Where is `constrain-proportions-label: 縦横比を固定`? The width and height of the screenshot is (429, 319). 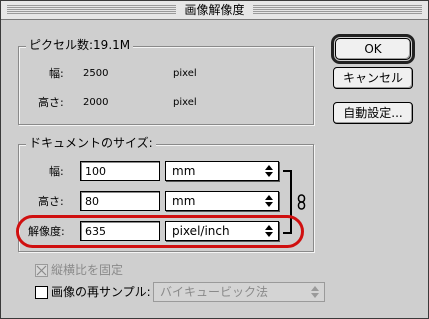 constrain-proportions-label: 縦横比を固定 is located at coordinates (87, 270).